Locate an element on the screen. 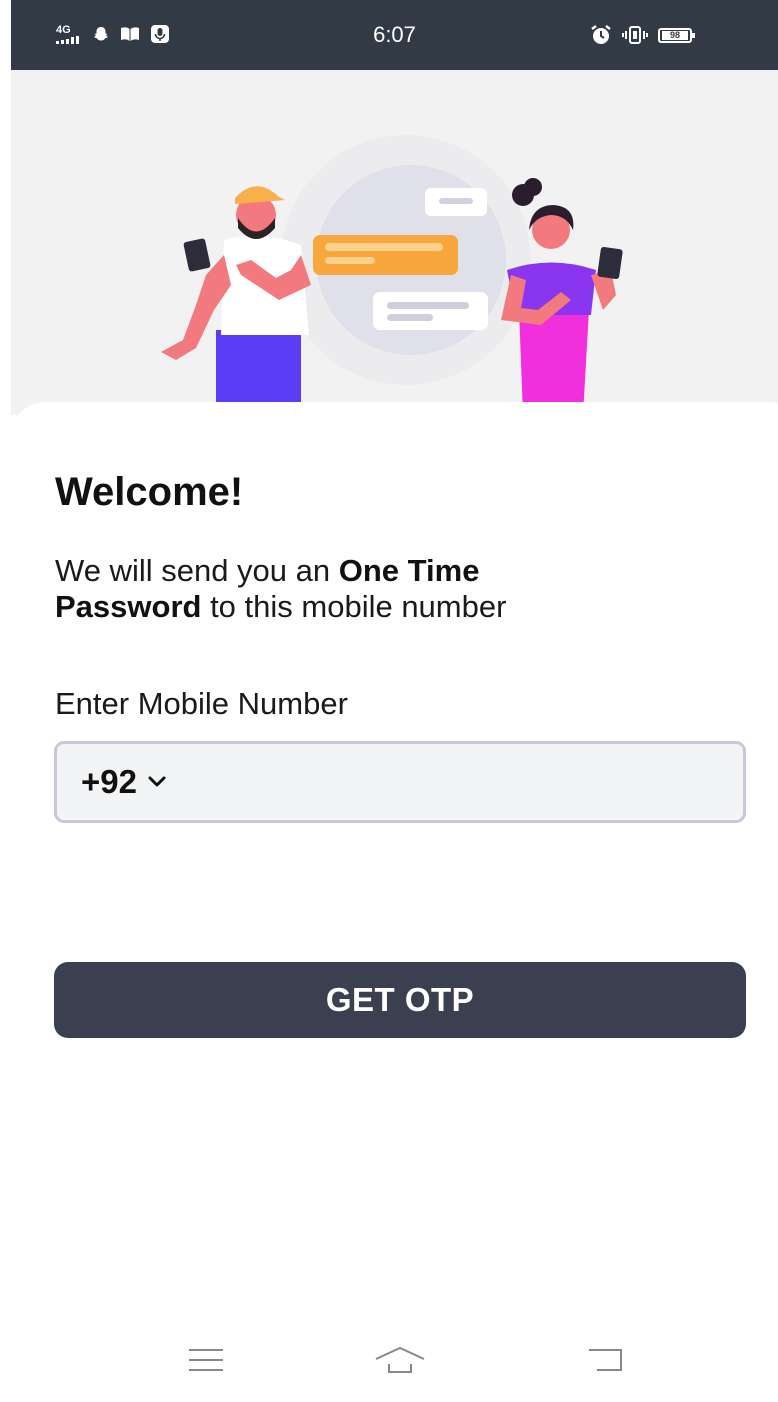 This screenshot has width=778, height=1402. mobile-number-label: Enter Mobile Number is located at coordinates (201, 703).